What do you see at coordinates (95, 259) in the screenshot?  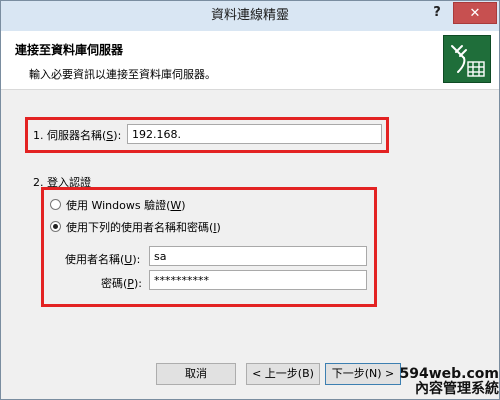 I see `username-label-text: 使用者名稱(` at bounding box center [95, 259].